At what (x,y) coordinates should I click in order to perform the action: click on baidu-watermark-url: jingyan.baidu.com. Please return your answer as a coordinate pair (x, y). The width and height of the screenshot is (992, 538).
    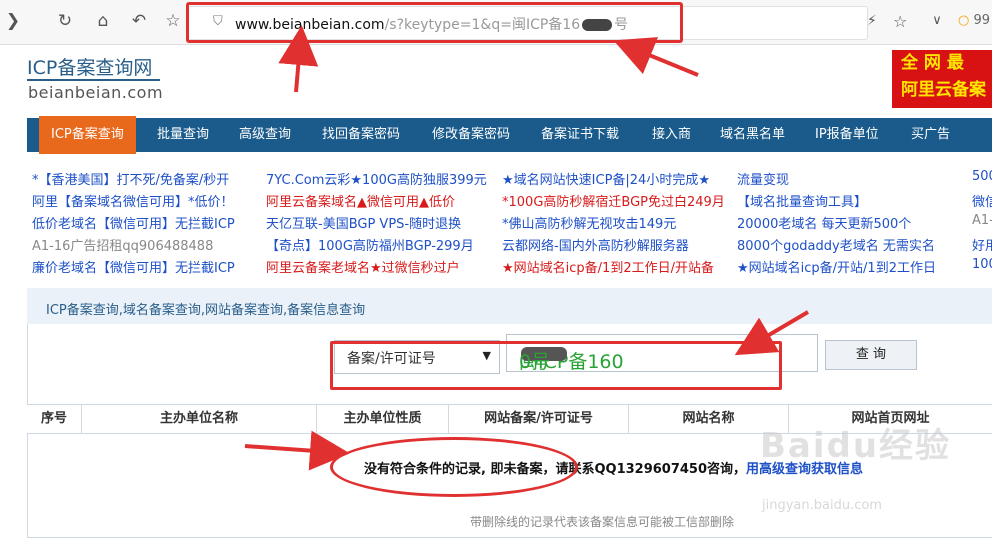
    Looking at the image, I should click on (822, 505).